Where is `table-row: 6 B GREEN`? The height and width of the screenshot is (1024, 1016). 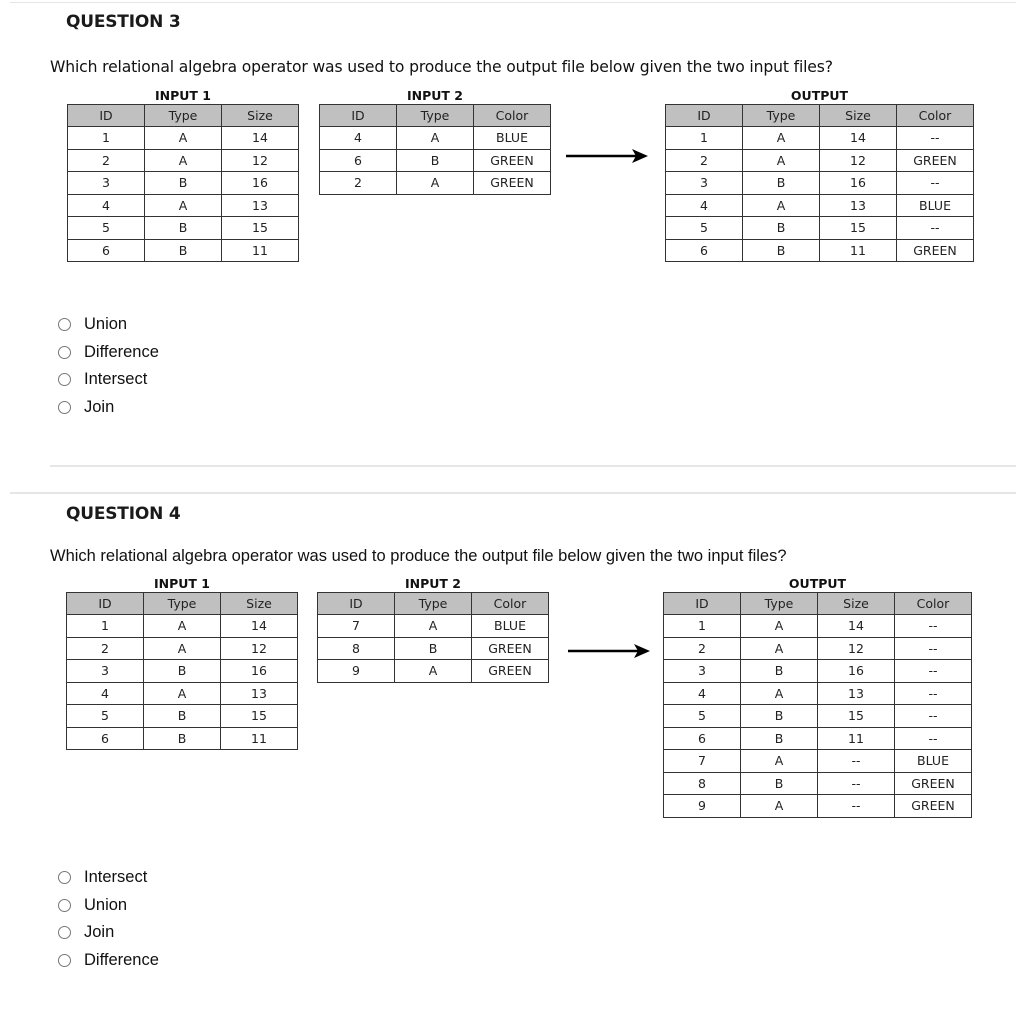
table-row: 6 B GREEN is located at coordinates (435, 160).